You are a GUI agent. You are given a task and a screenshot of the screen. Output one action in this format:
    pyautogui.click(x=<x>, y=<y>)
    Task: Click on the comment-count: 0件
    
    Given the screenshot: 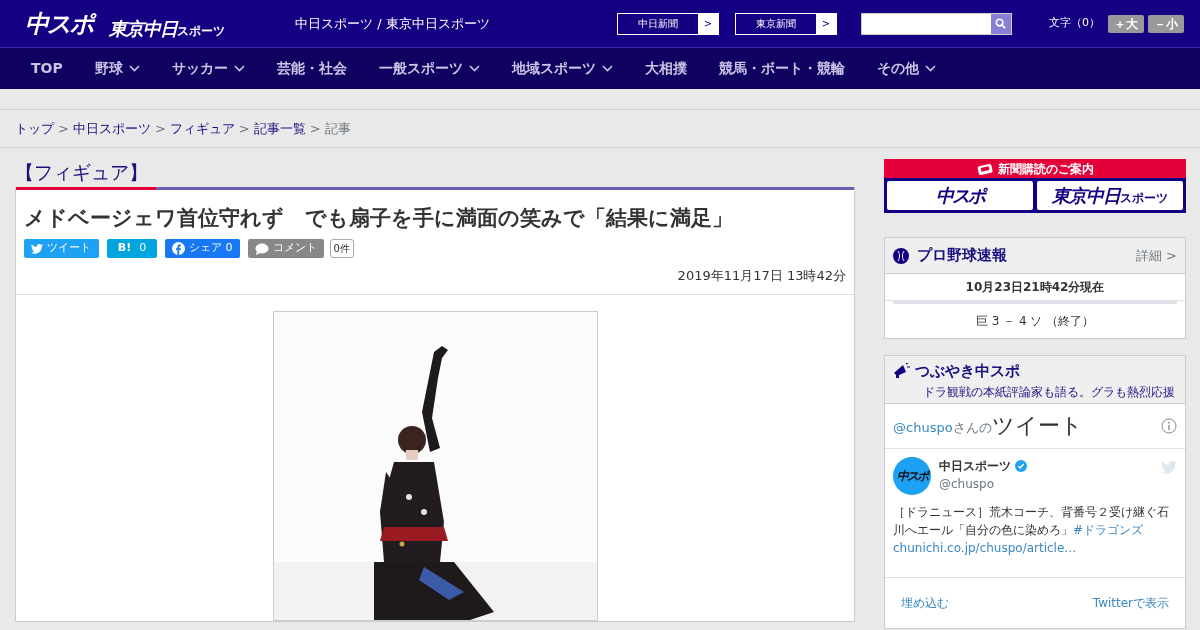 What is the action you would take?
    pyautogui.click(x=341, y=249)
    